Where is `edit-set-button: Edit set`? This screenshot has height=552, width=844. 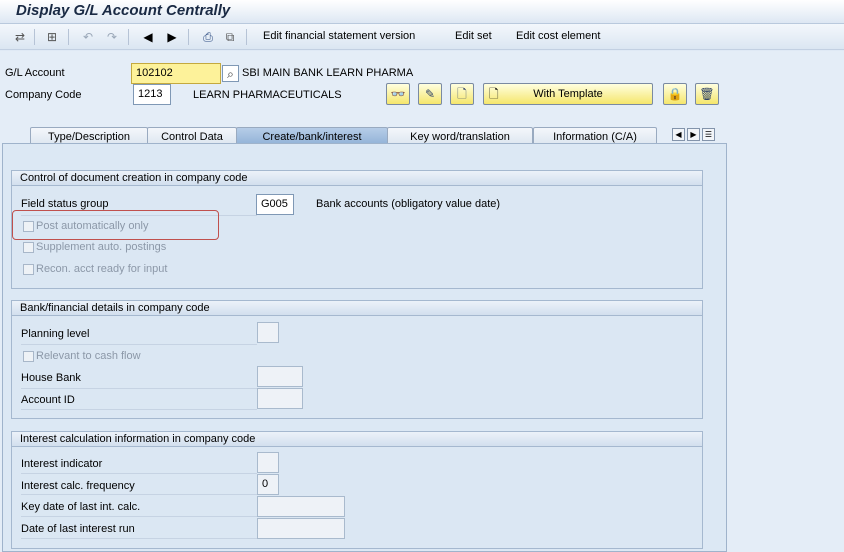
edit-set-button: Edit set is located at coordinates (473, 36).